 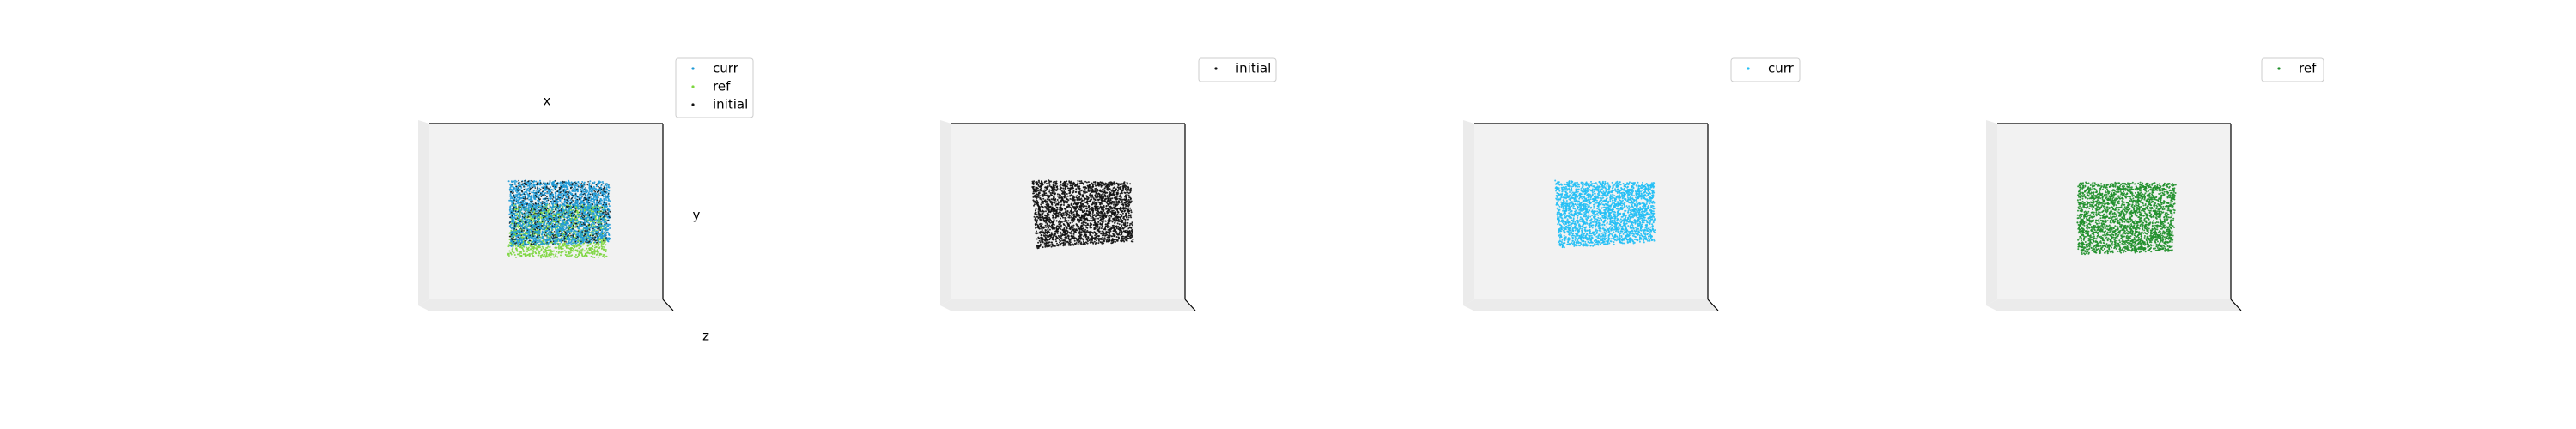 What do you see at coordinates (726, 68) in the screenshot?
I see `legend-label: curr` at bounding box center [726, 68].